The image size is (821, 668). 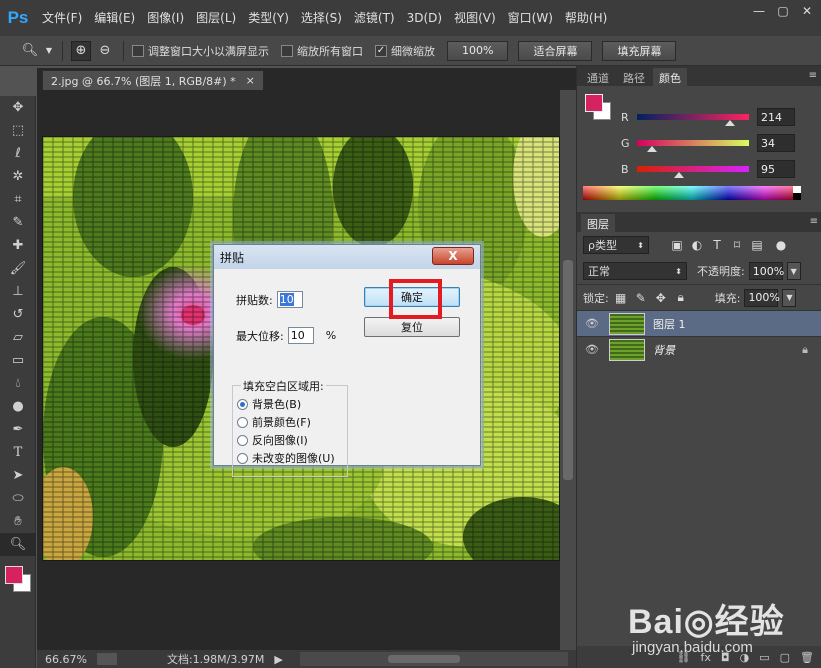 I want to click on type-filter-icon: T, so click(x=717, y=245).